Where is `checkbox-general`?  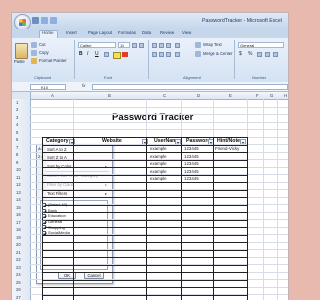
checkbox-general is located at coordinates (44, 221).